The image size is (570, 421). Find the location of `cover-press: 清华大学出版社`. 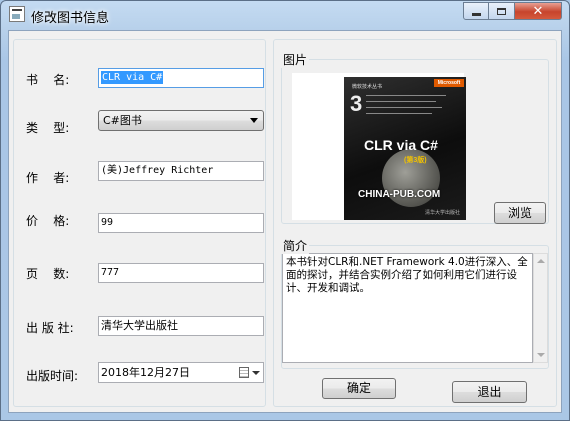

cover-press: 清华大学出版社 is located at coordinates (442, 213).